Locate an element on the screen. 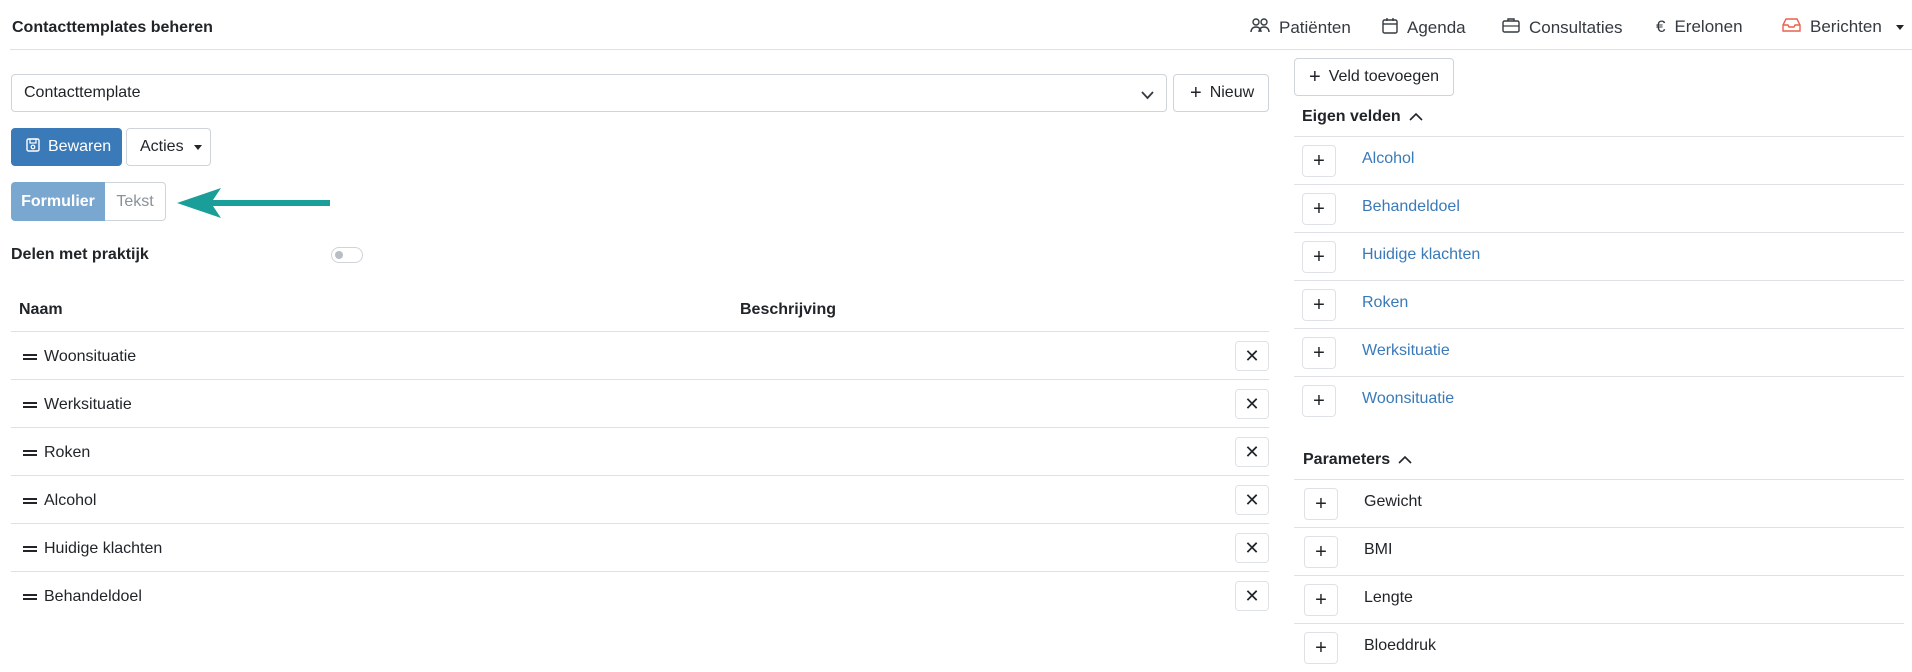 The height and width of the screenshot is (672, 1912). nav-berichten: Berichten is located at coordinates (1843, 27).